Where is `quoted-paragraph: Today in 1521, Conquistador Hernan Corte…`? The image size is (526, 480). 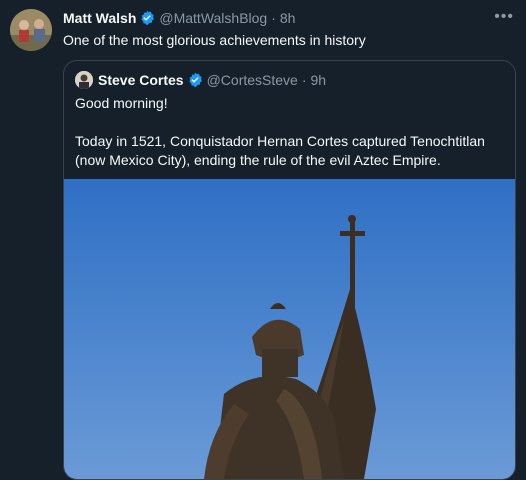
quoted-paragraph: Today in 1521, Conquistador Hernan Corte… is located at coordinates (280, 150).